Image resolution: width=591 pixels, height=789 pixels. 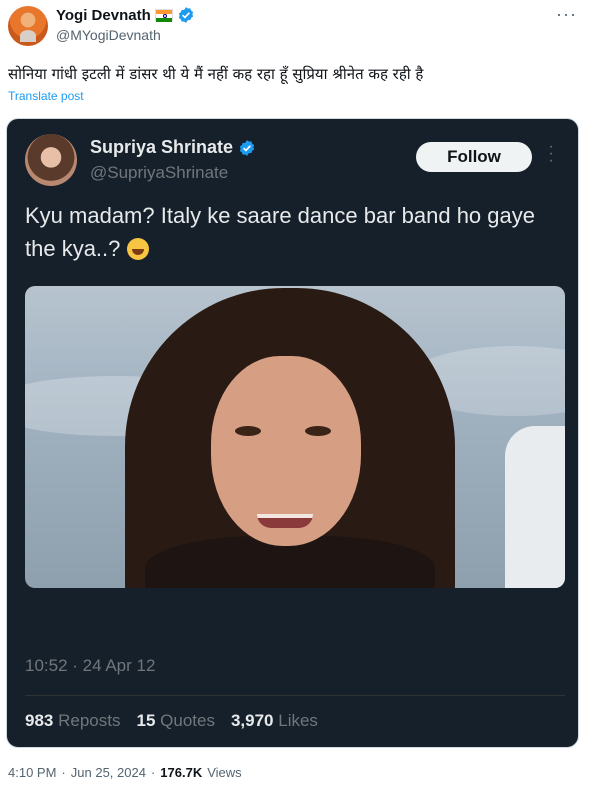 What do you see at coordinates (90, 665) in the screenshot?
I see `embedded-timestamp: 10:52 · 24 Apr 12` at bounding box center [90, 665].